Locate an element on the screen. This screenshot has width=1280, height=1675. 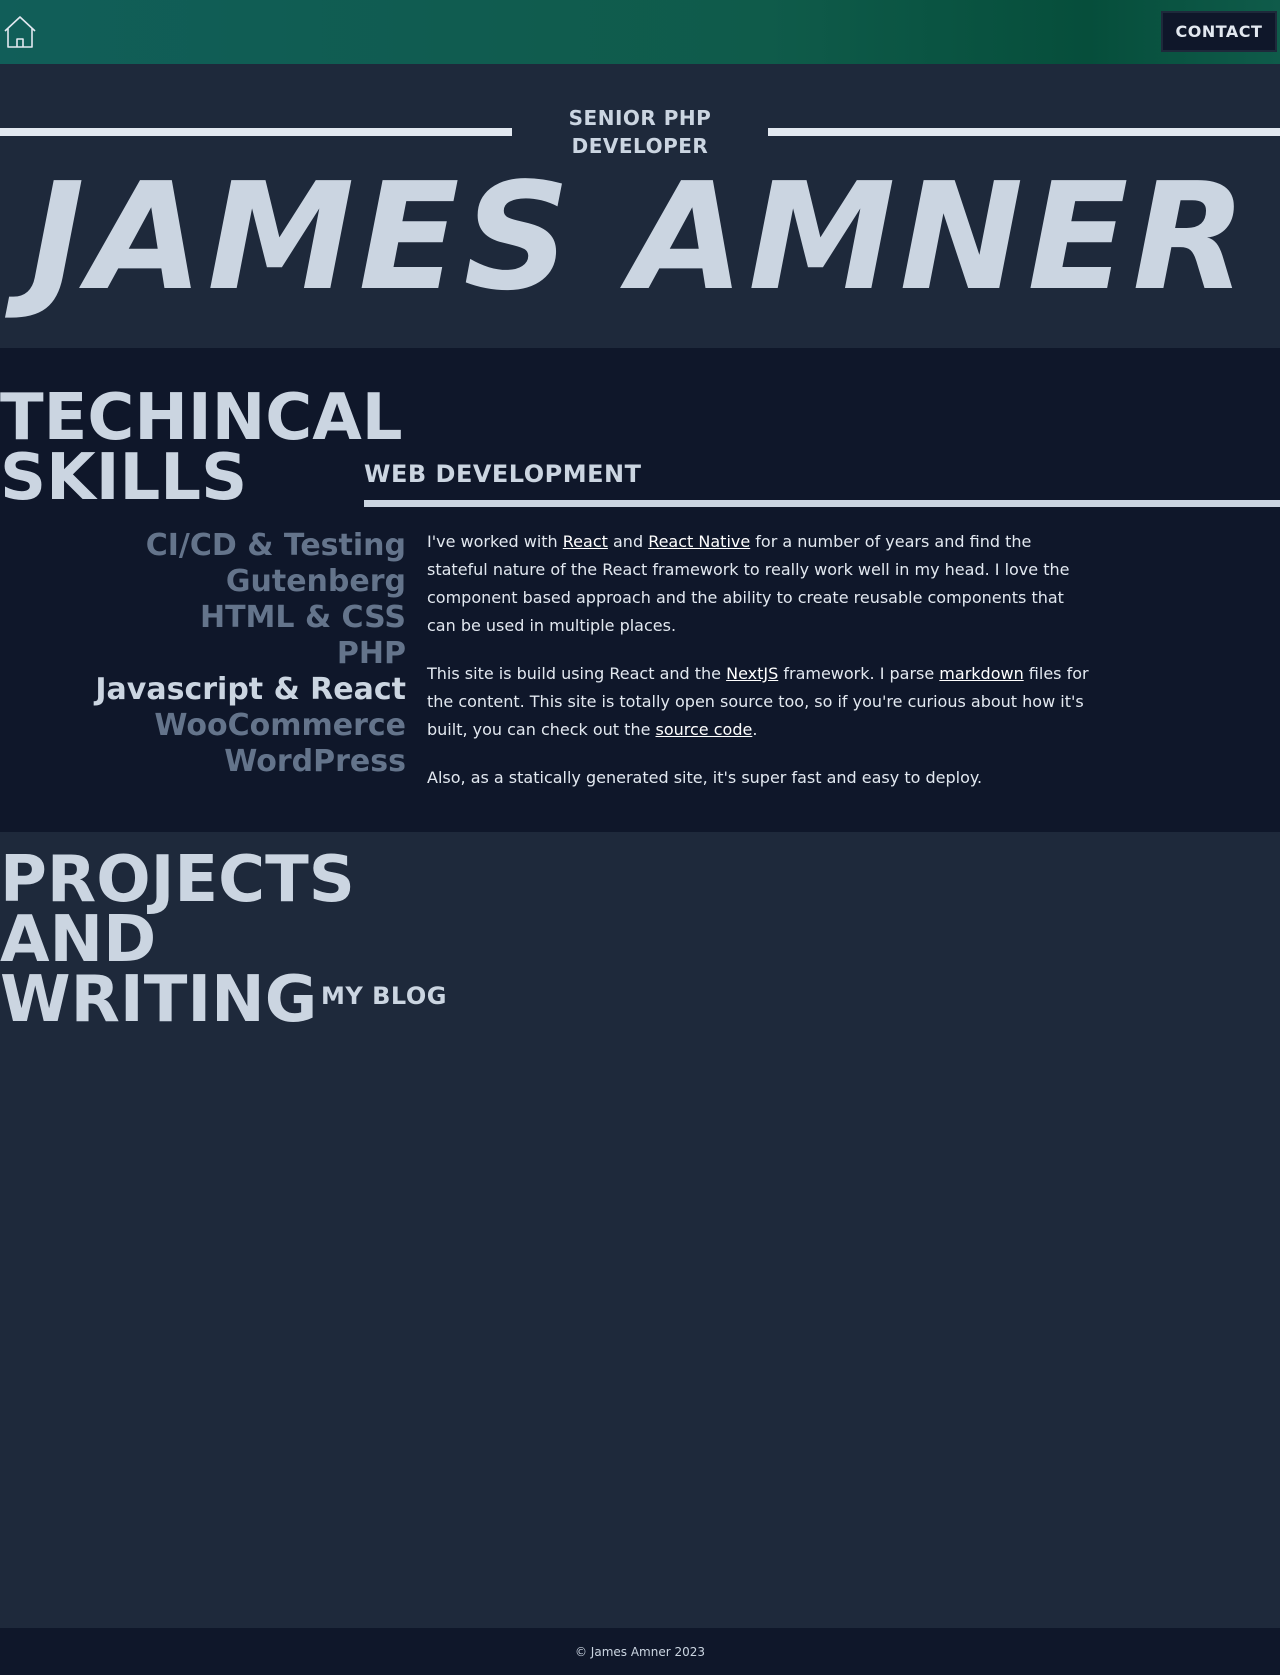
text-run: and is located at coordinates (628, 541).